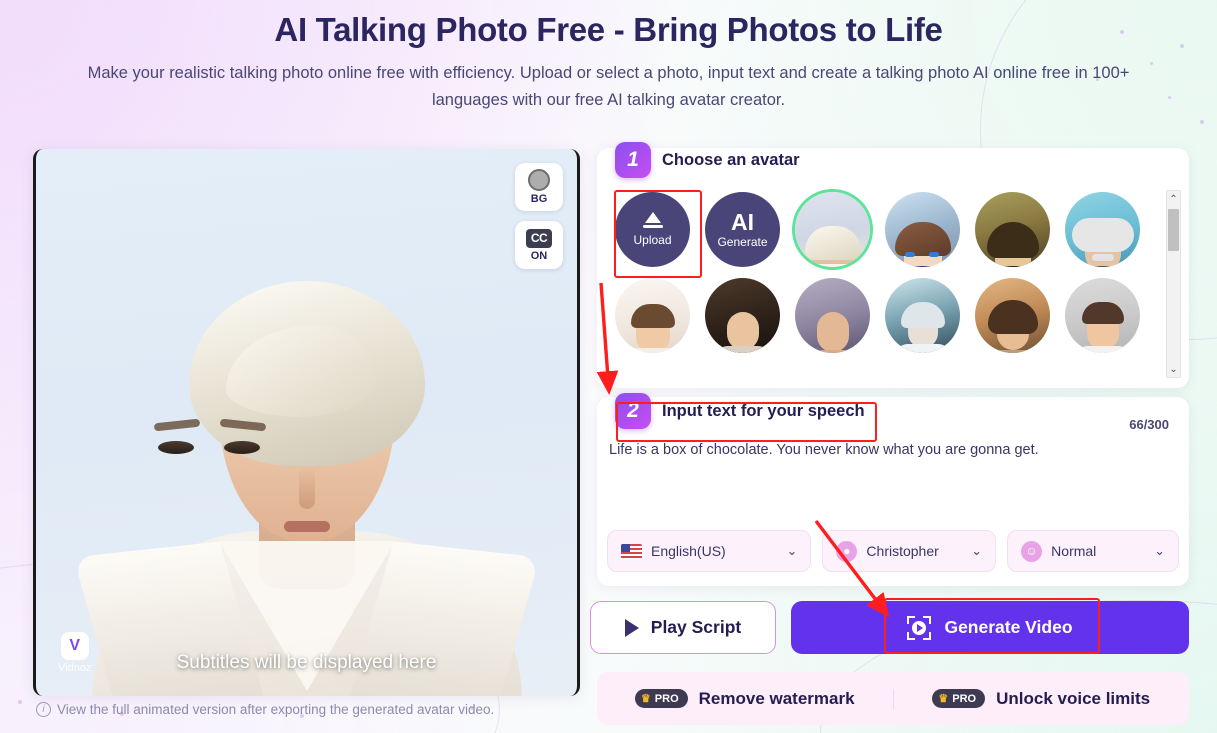 Image resolution: width=1217 pixels, height=733 pixels. I want to click on avatar-einstein, so click(1102, 229).